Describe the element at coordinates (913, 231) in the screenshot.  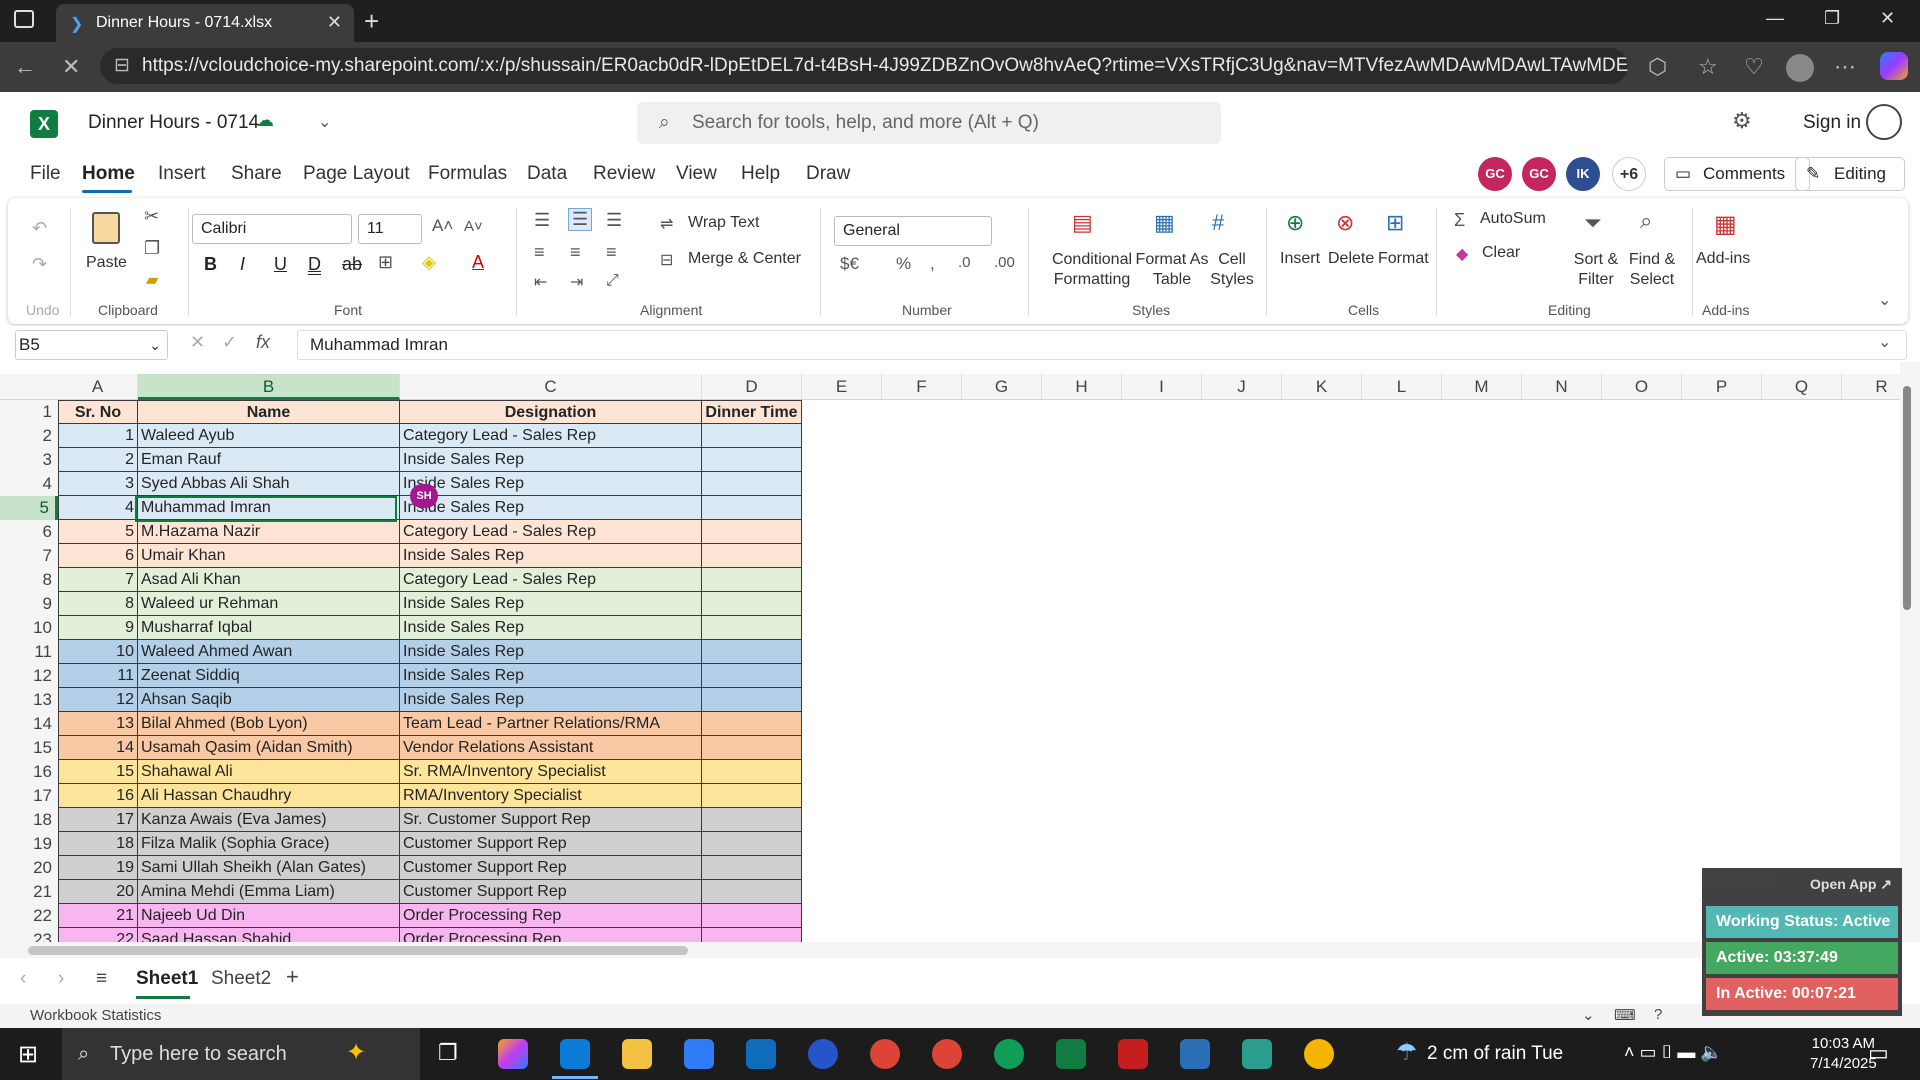
I see `number-format-dropdown: General` at that location.